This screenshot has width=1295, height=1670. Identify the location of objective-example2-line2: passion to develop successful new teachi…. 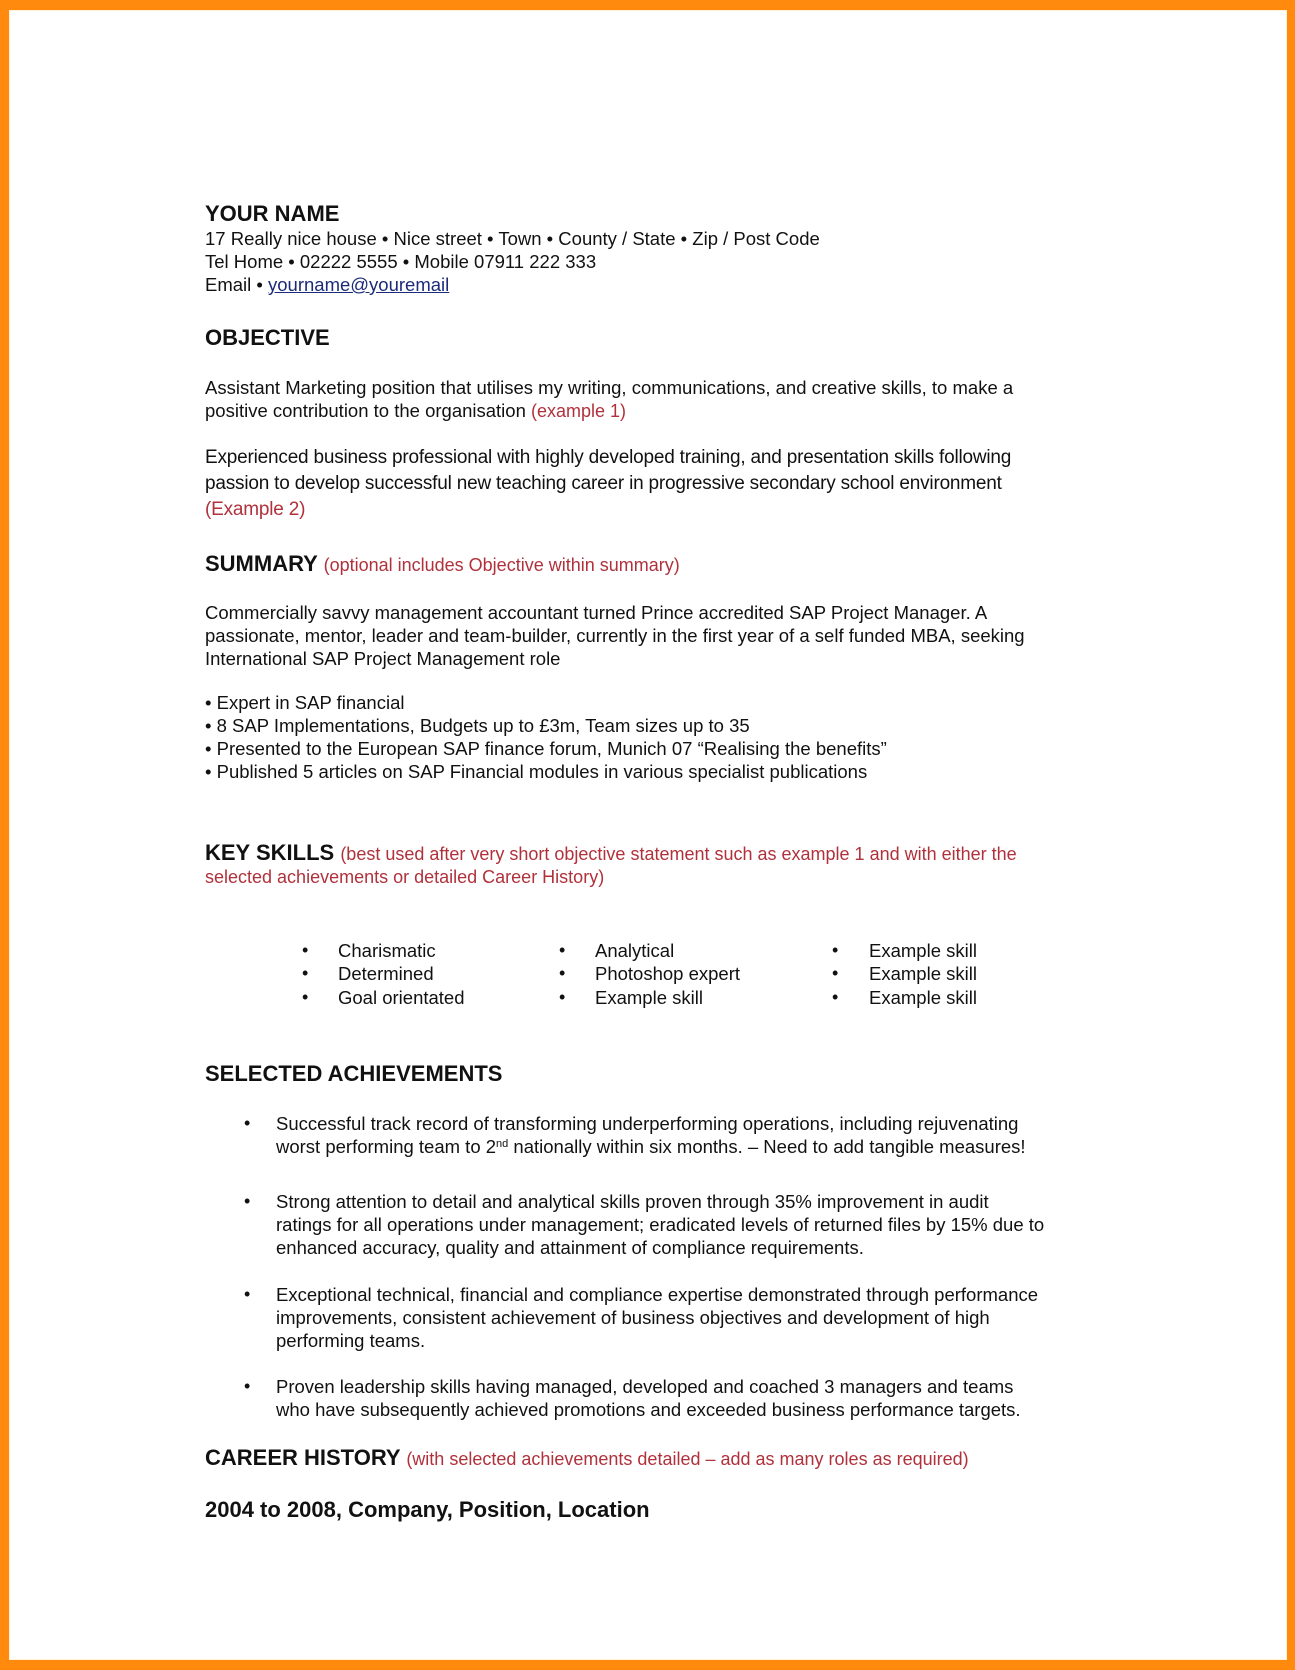
(603, 483).